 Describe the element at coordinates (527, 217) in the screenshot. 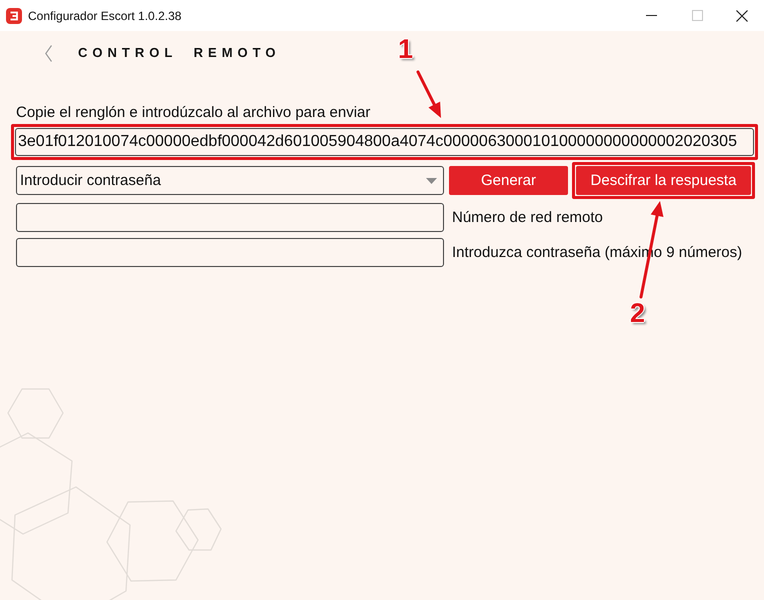

I see `field-label: Número de red remoto` at that location.